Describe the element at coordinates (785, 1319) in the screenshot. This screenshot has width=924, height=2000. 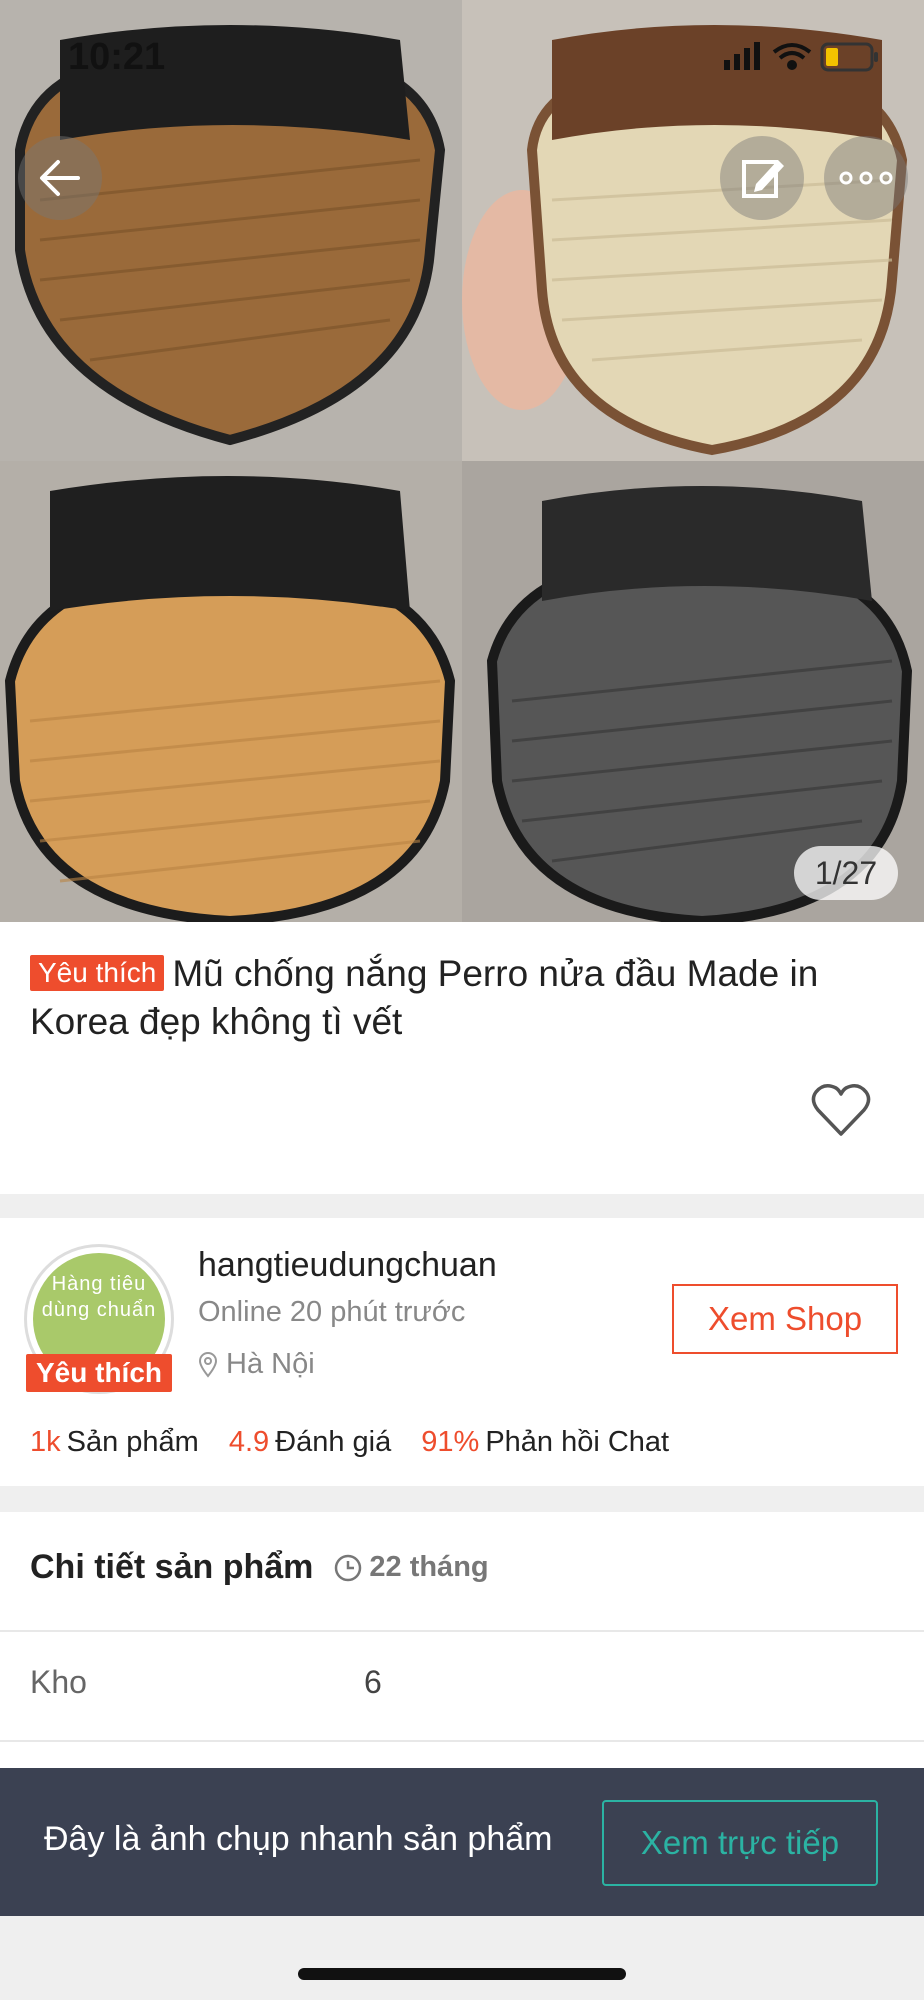
I see `view-shop-button: Xem Shop` at that location.